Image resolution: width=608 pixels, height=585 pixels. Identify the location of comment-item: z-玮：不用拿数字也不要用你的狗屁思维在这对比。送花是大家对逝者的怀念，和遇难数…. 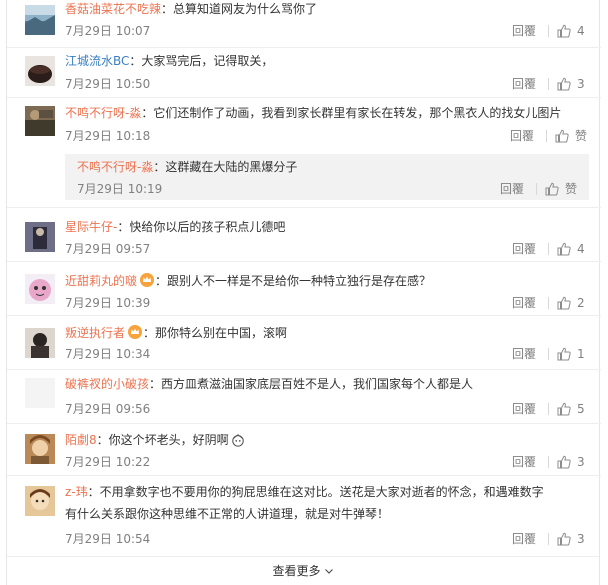
(304, 516).